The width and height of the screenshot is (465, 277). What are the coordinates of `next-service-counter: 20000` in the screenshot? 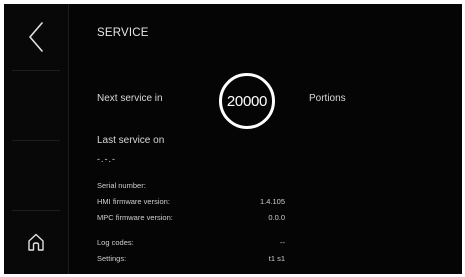 It's located at (247, 101).